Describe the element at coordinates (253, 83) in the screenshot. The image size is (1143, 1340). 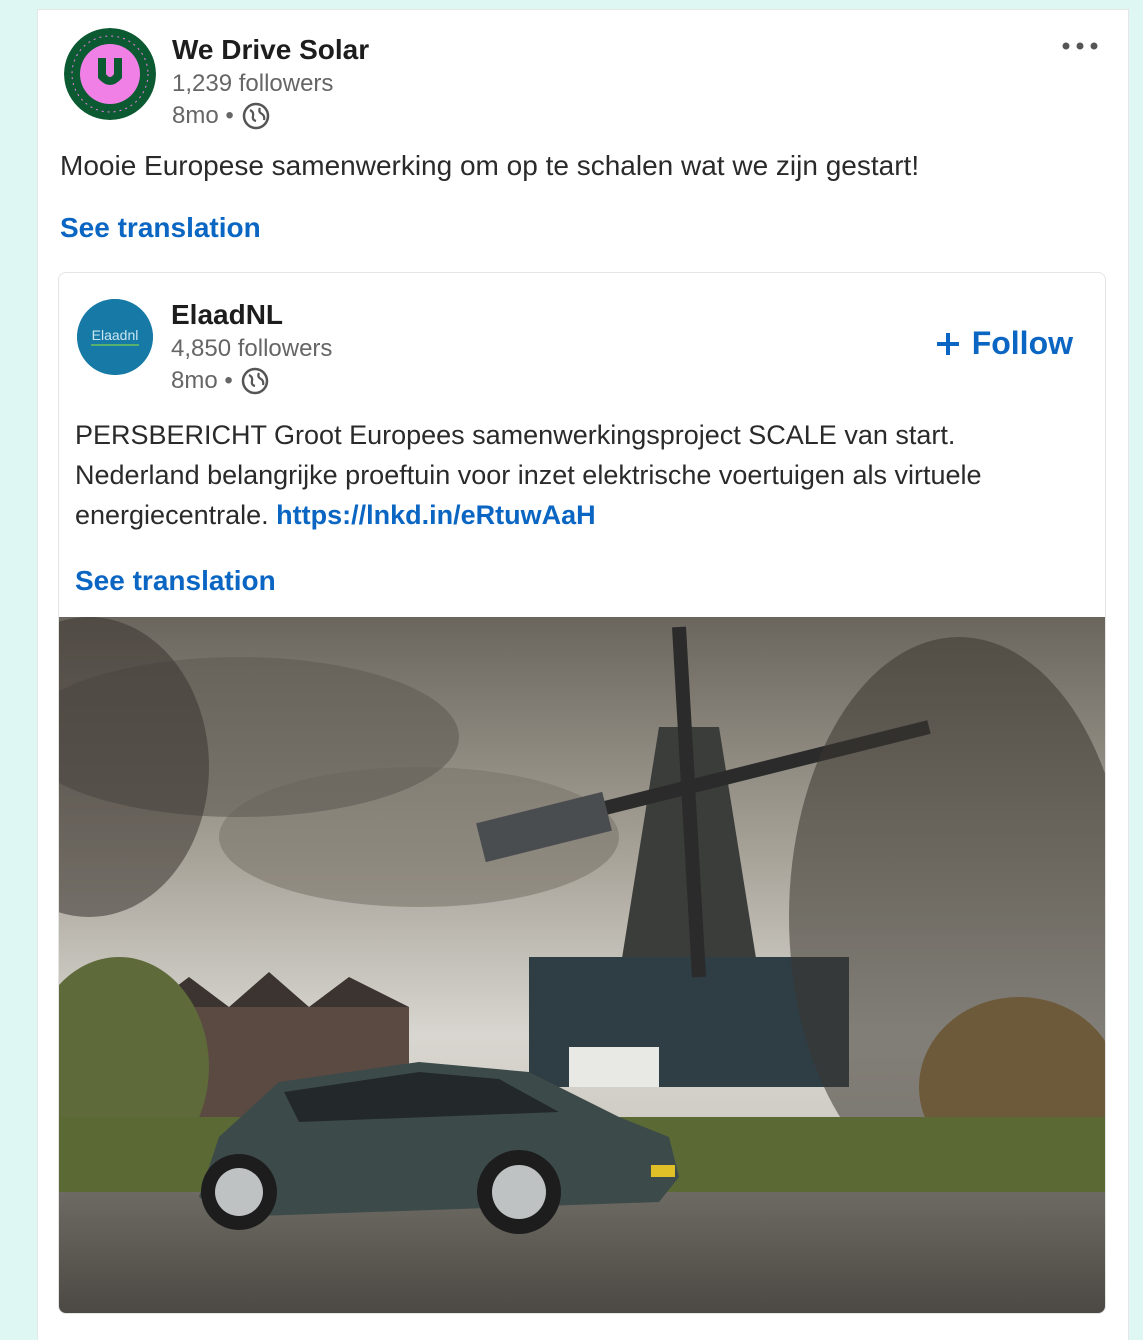
I see `author-followers: 1,239 followers` at that location.